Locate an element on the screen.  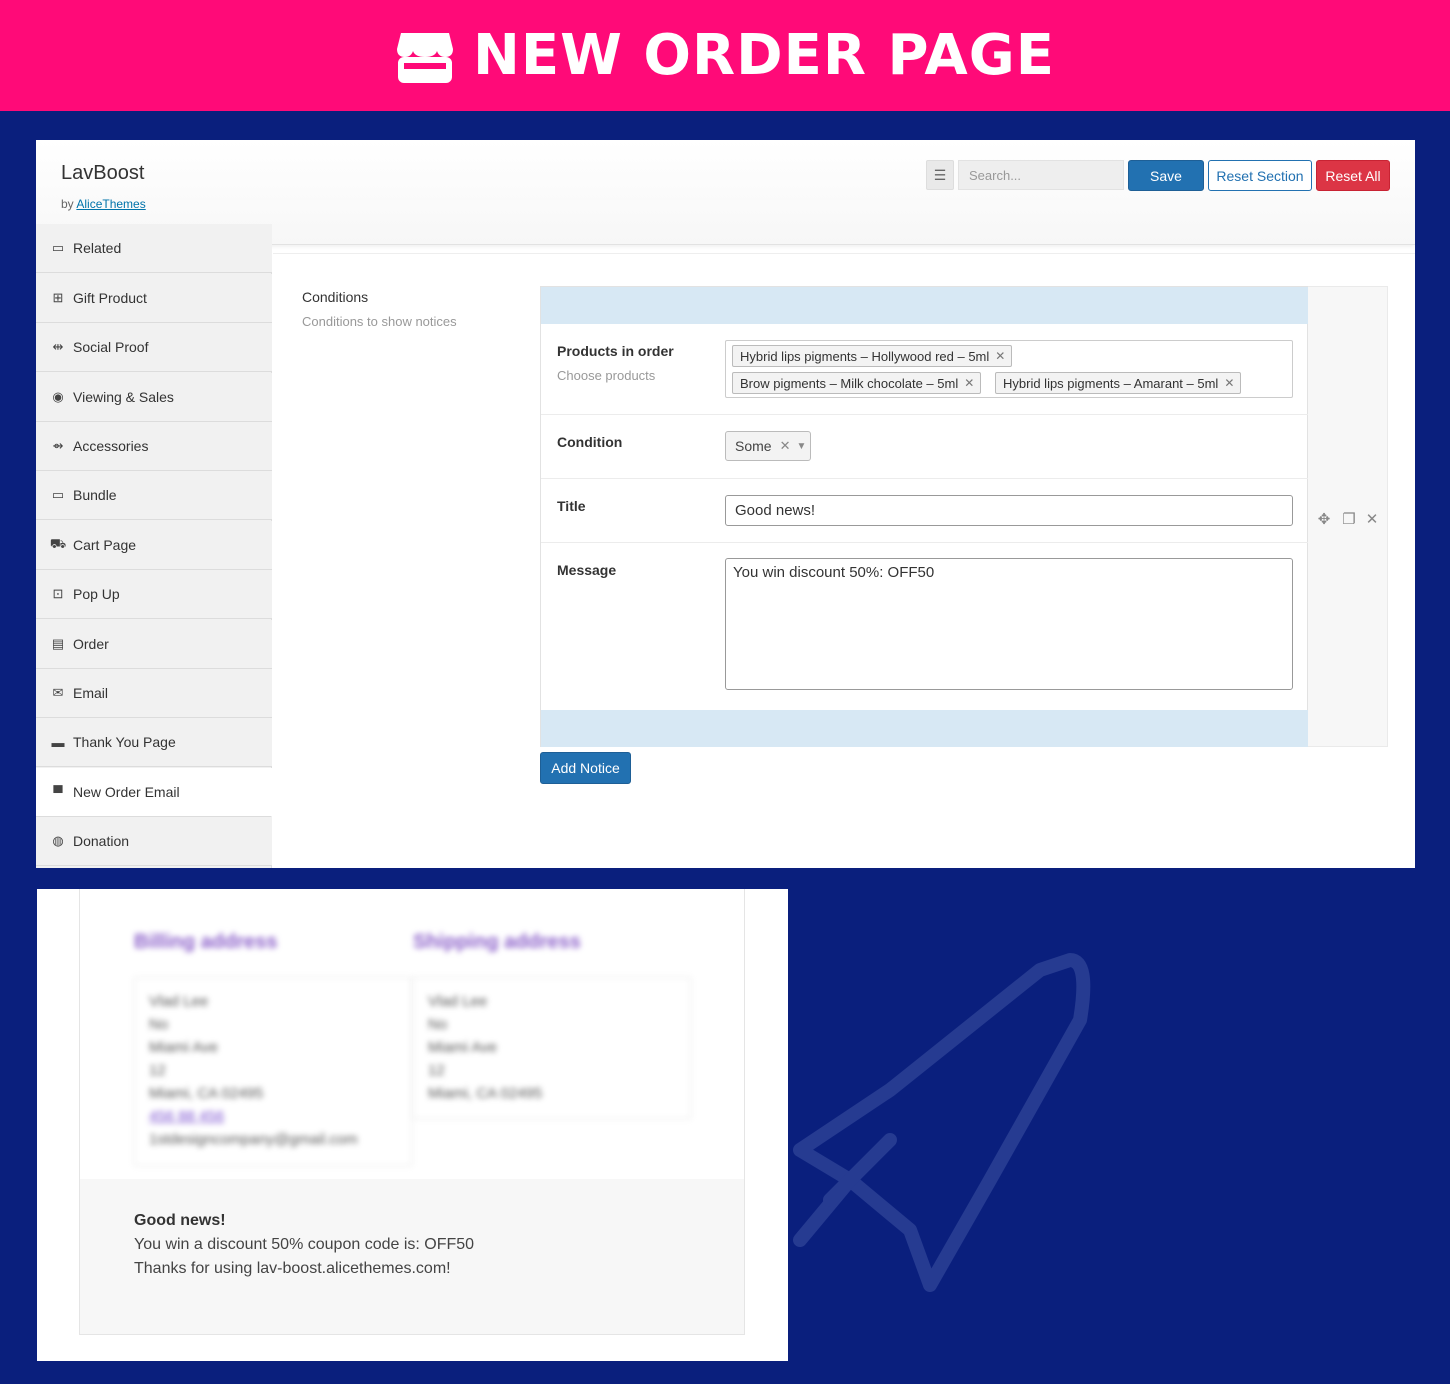
sidebar-item-label: Social Proof is located at coordinates (111, 347).